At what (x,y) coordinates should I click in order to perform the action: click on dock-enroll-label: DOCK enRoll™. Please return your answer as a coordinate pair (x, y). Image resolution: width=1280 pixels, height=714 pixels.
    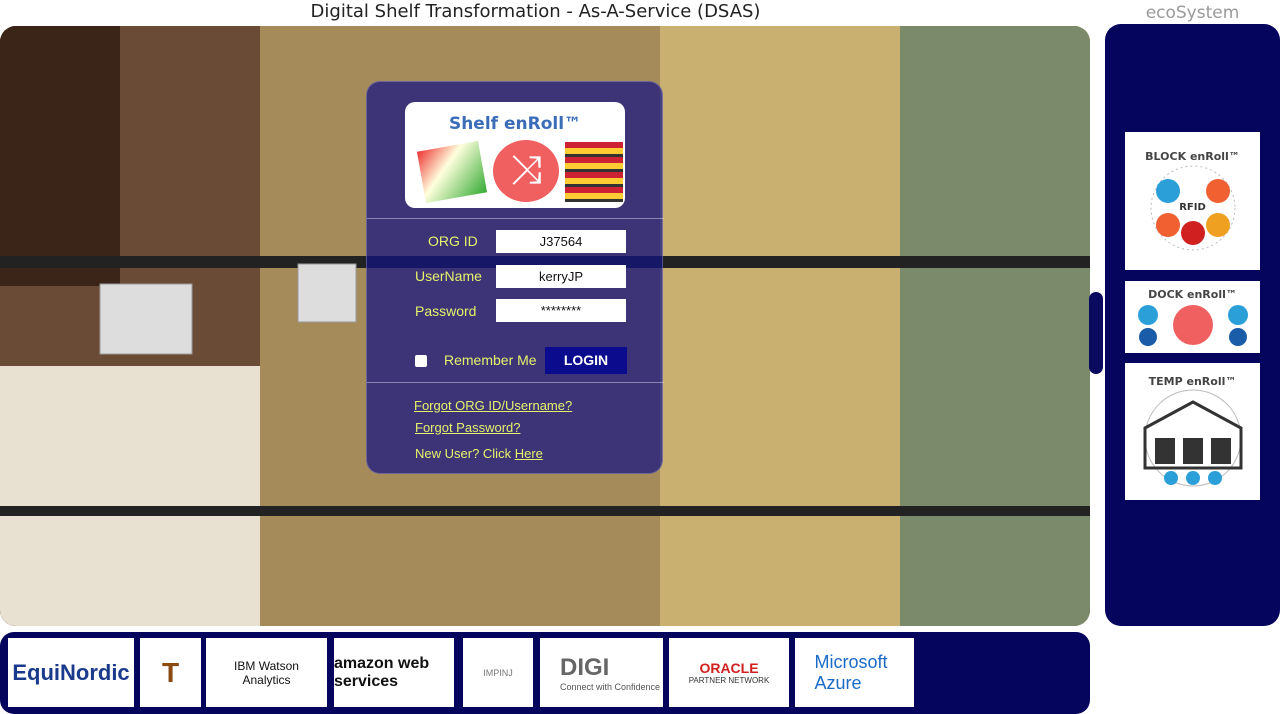
    Looking at the image, I should click on (1192, 294).